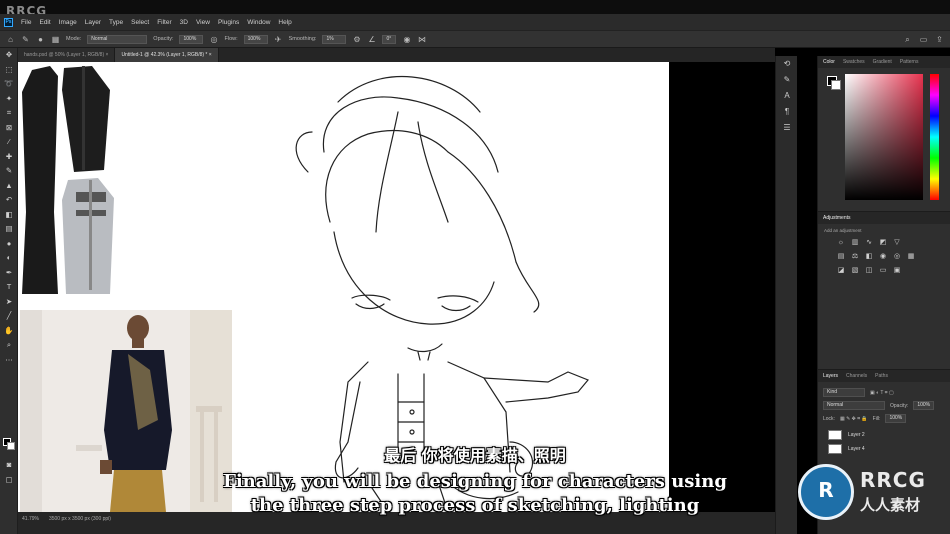 The width and height of the screenshot is (950, 534). I want to click on pressure-size-icon: ◉, so click(406, 39).